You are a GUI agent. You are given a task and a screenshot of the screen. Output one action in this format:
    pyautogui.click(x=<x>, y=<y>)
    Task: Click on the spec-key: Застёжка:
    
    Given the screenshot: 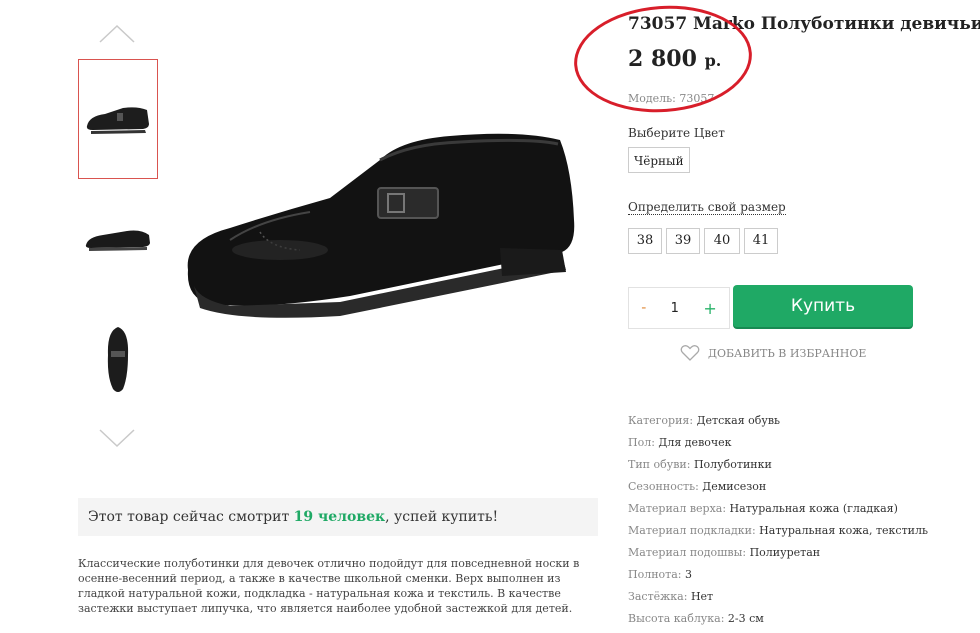 What is the action you would take?
    pyautogui.click(x=658, y=596)
    